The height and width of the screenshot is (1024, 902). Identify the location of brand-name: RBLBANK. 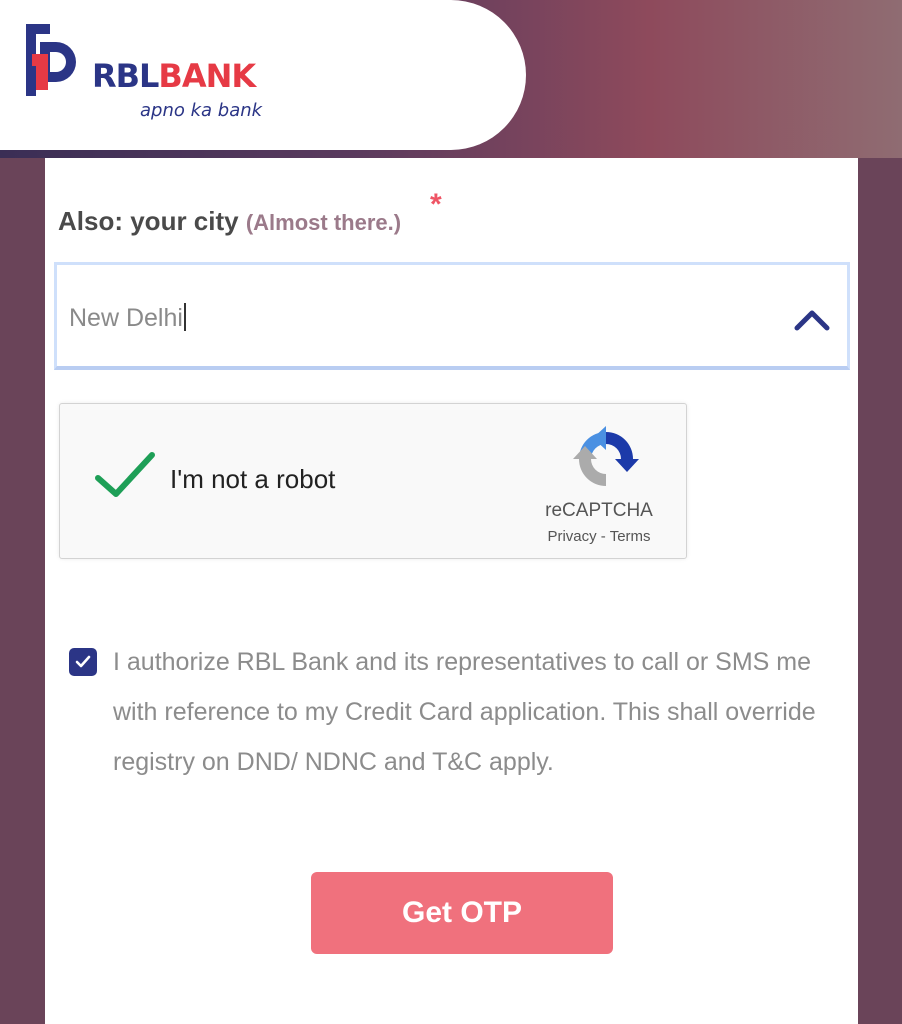
(174, 76).